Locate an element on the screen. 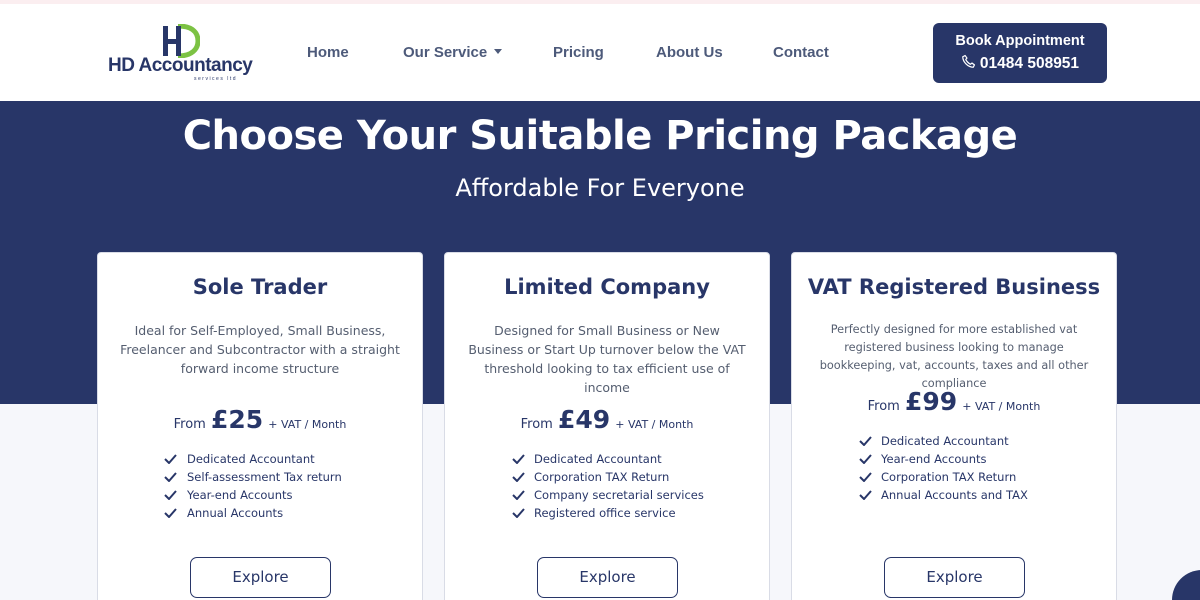 Image resolution: width=1200 pixels, height=600 pixels. list-item: Annual Accounts and TAX is located at coordinates (954, 497).